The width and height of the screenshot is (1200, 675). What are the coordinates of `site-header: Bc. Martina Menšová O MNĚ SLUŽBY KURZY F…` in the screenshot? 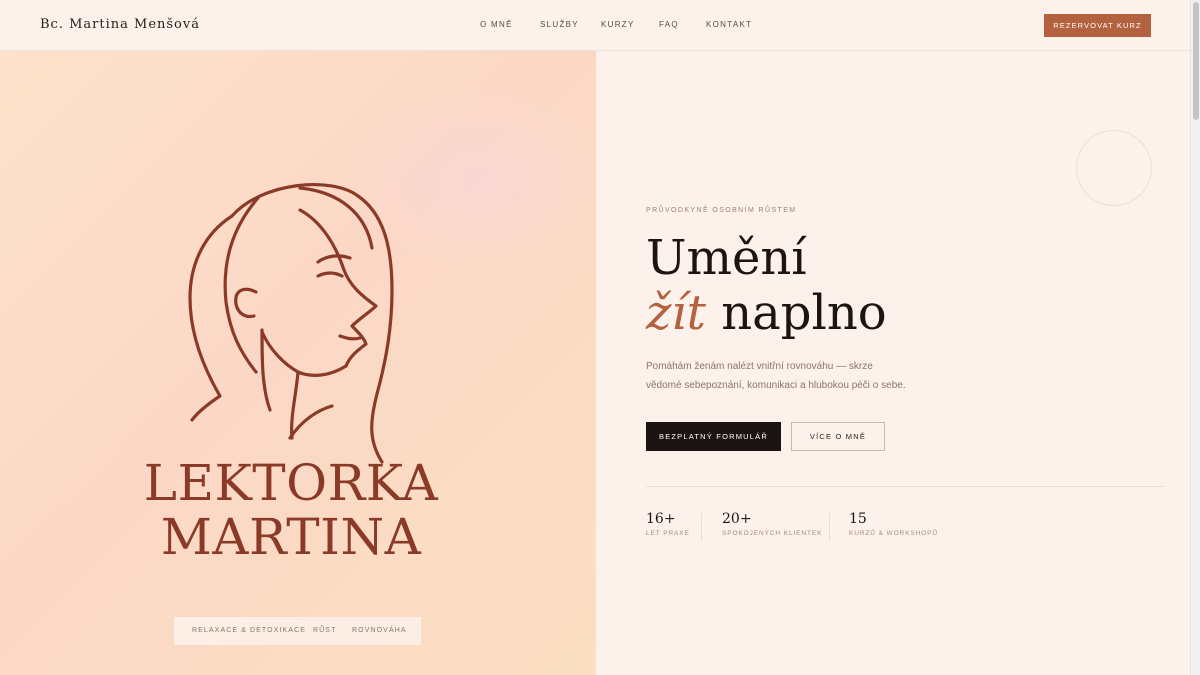 It's located at (595, 25).